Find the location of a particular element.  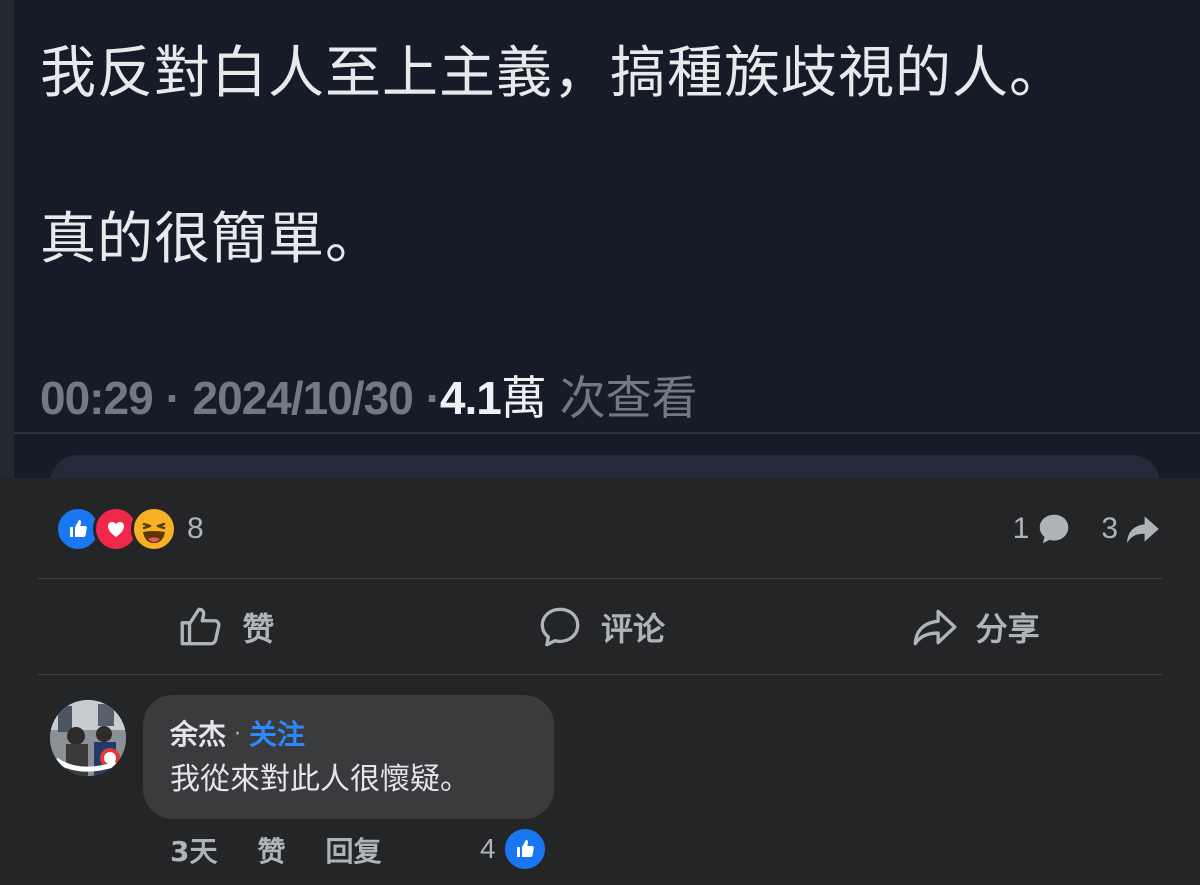

tweet-metadata: 00:29 · 2024/10/30 ·4.1萬 次查看 is located at coordinates (369, 398).